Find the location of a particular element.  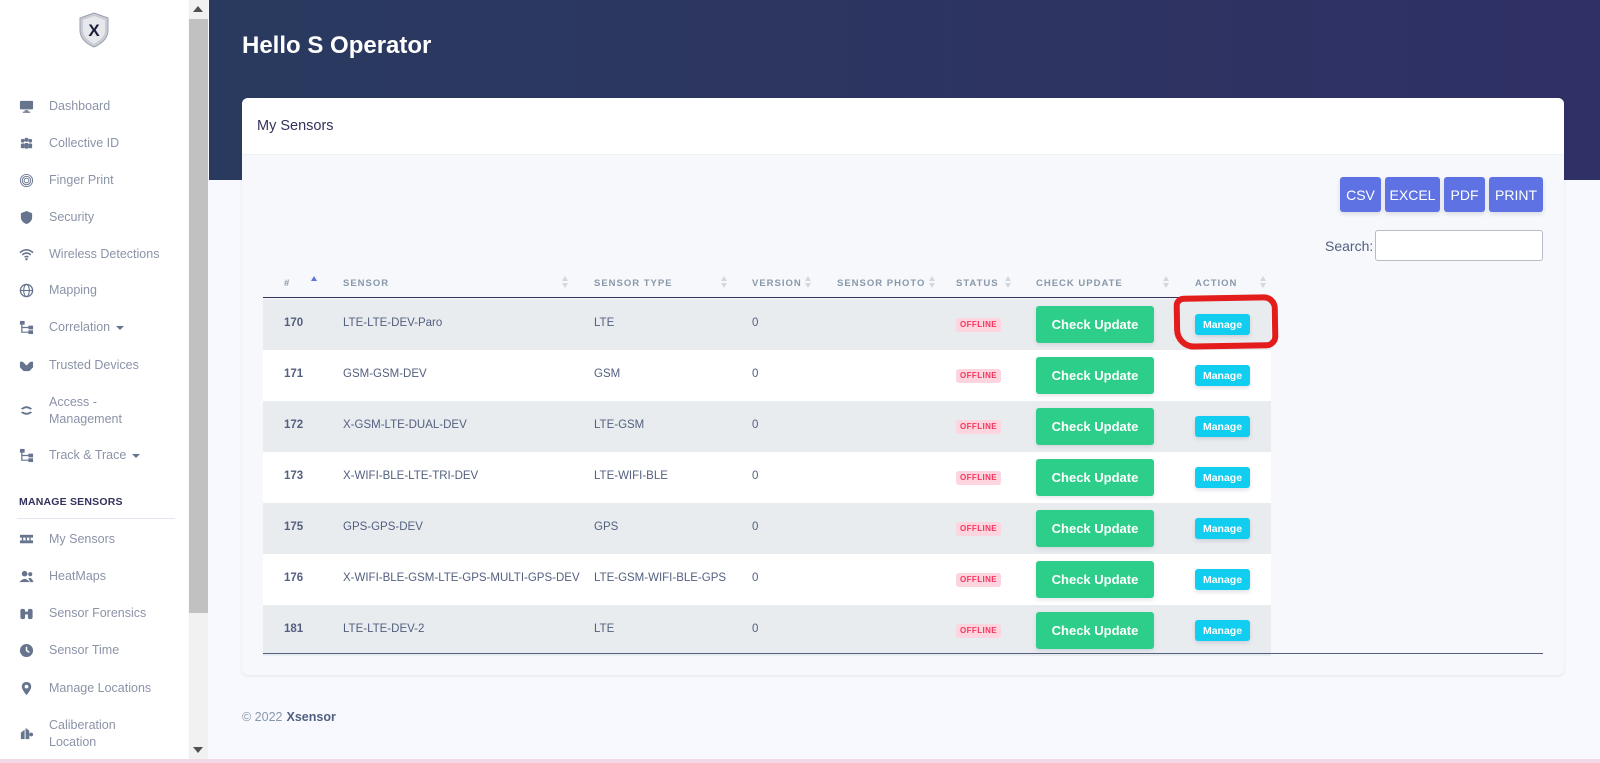

monitor-icon is located at coordinates (26, 106).